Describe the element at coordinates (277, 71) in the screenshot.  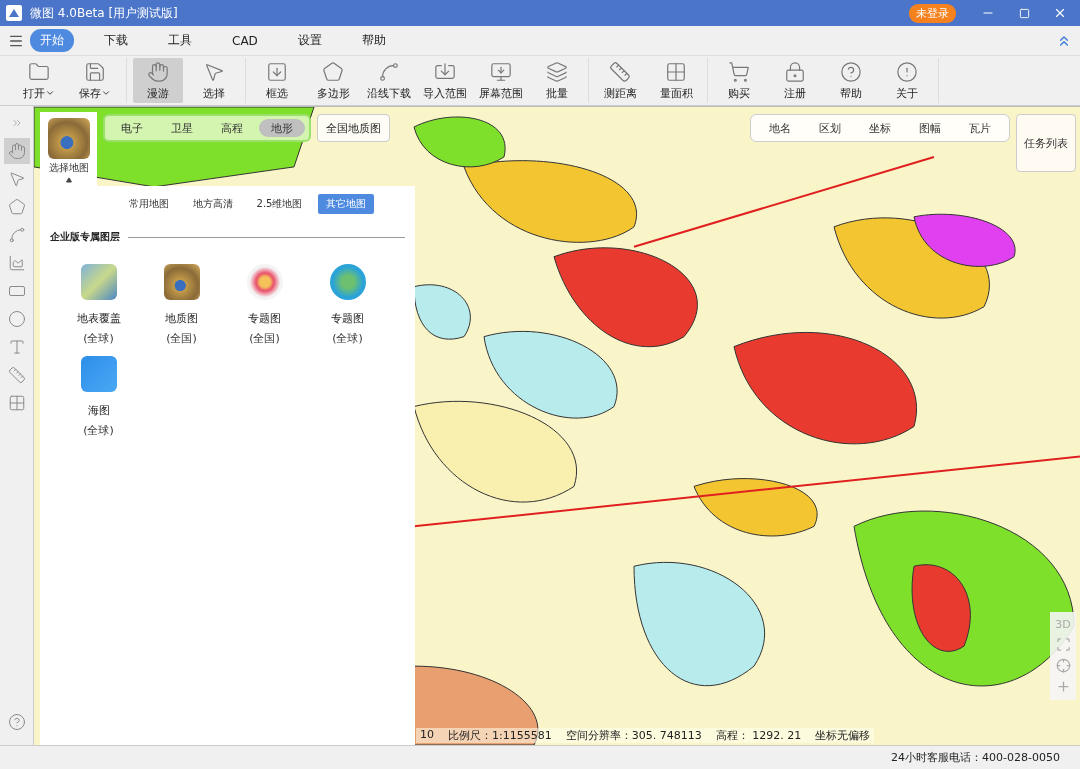
I see `box-select-icon` at that location.